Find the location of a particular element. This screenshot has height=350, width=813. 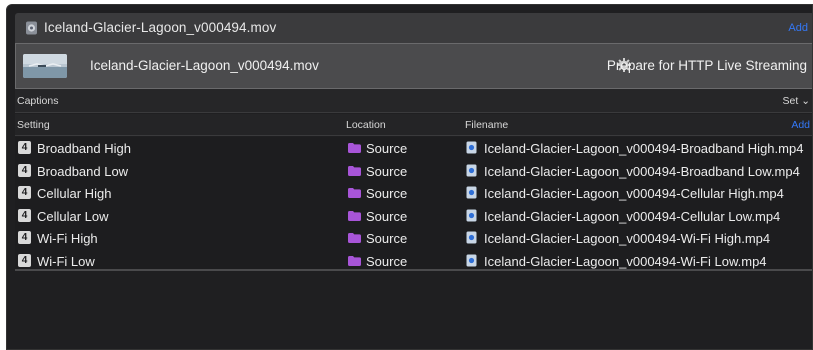

column-header-filename: Filename is located at coordinates (487, 125).